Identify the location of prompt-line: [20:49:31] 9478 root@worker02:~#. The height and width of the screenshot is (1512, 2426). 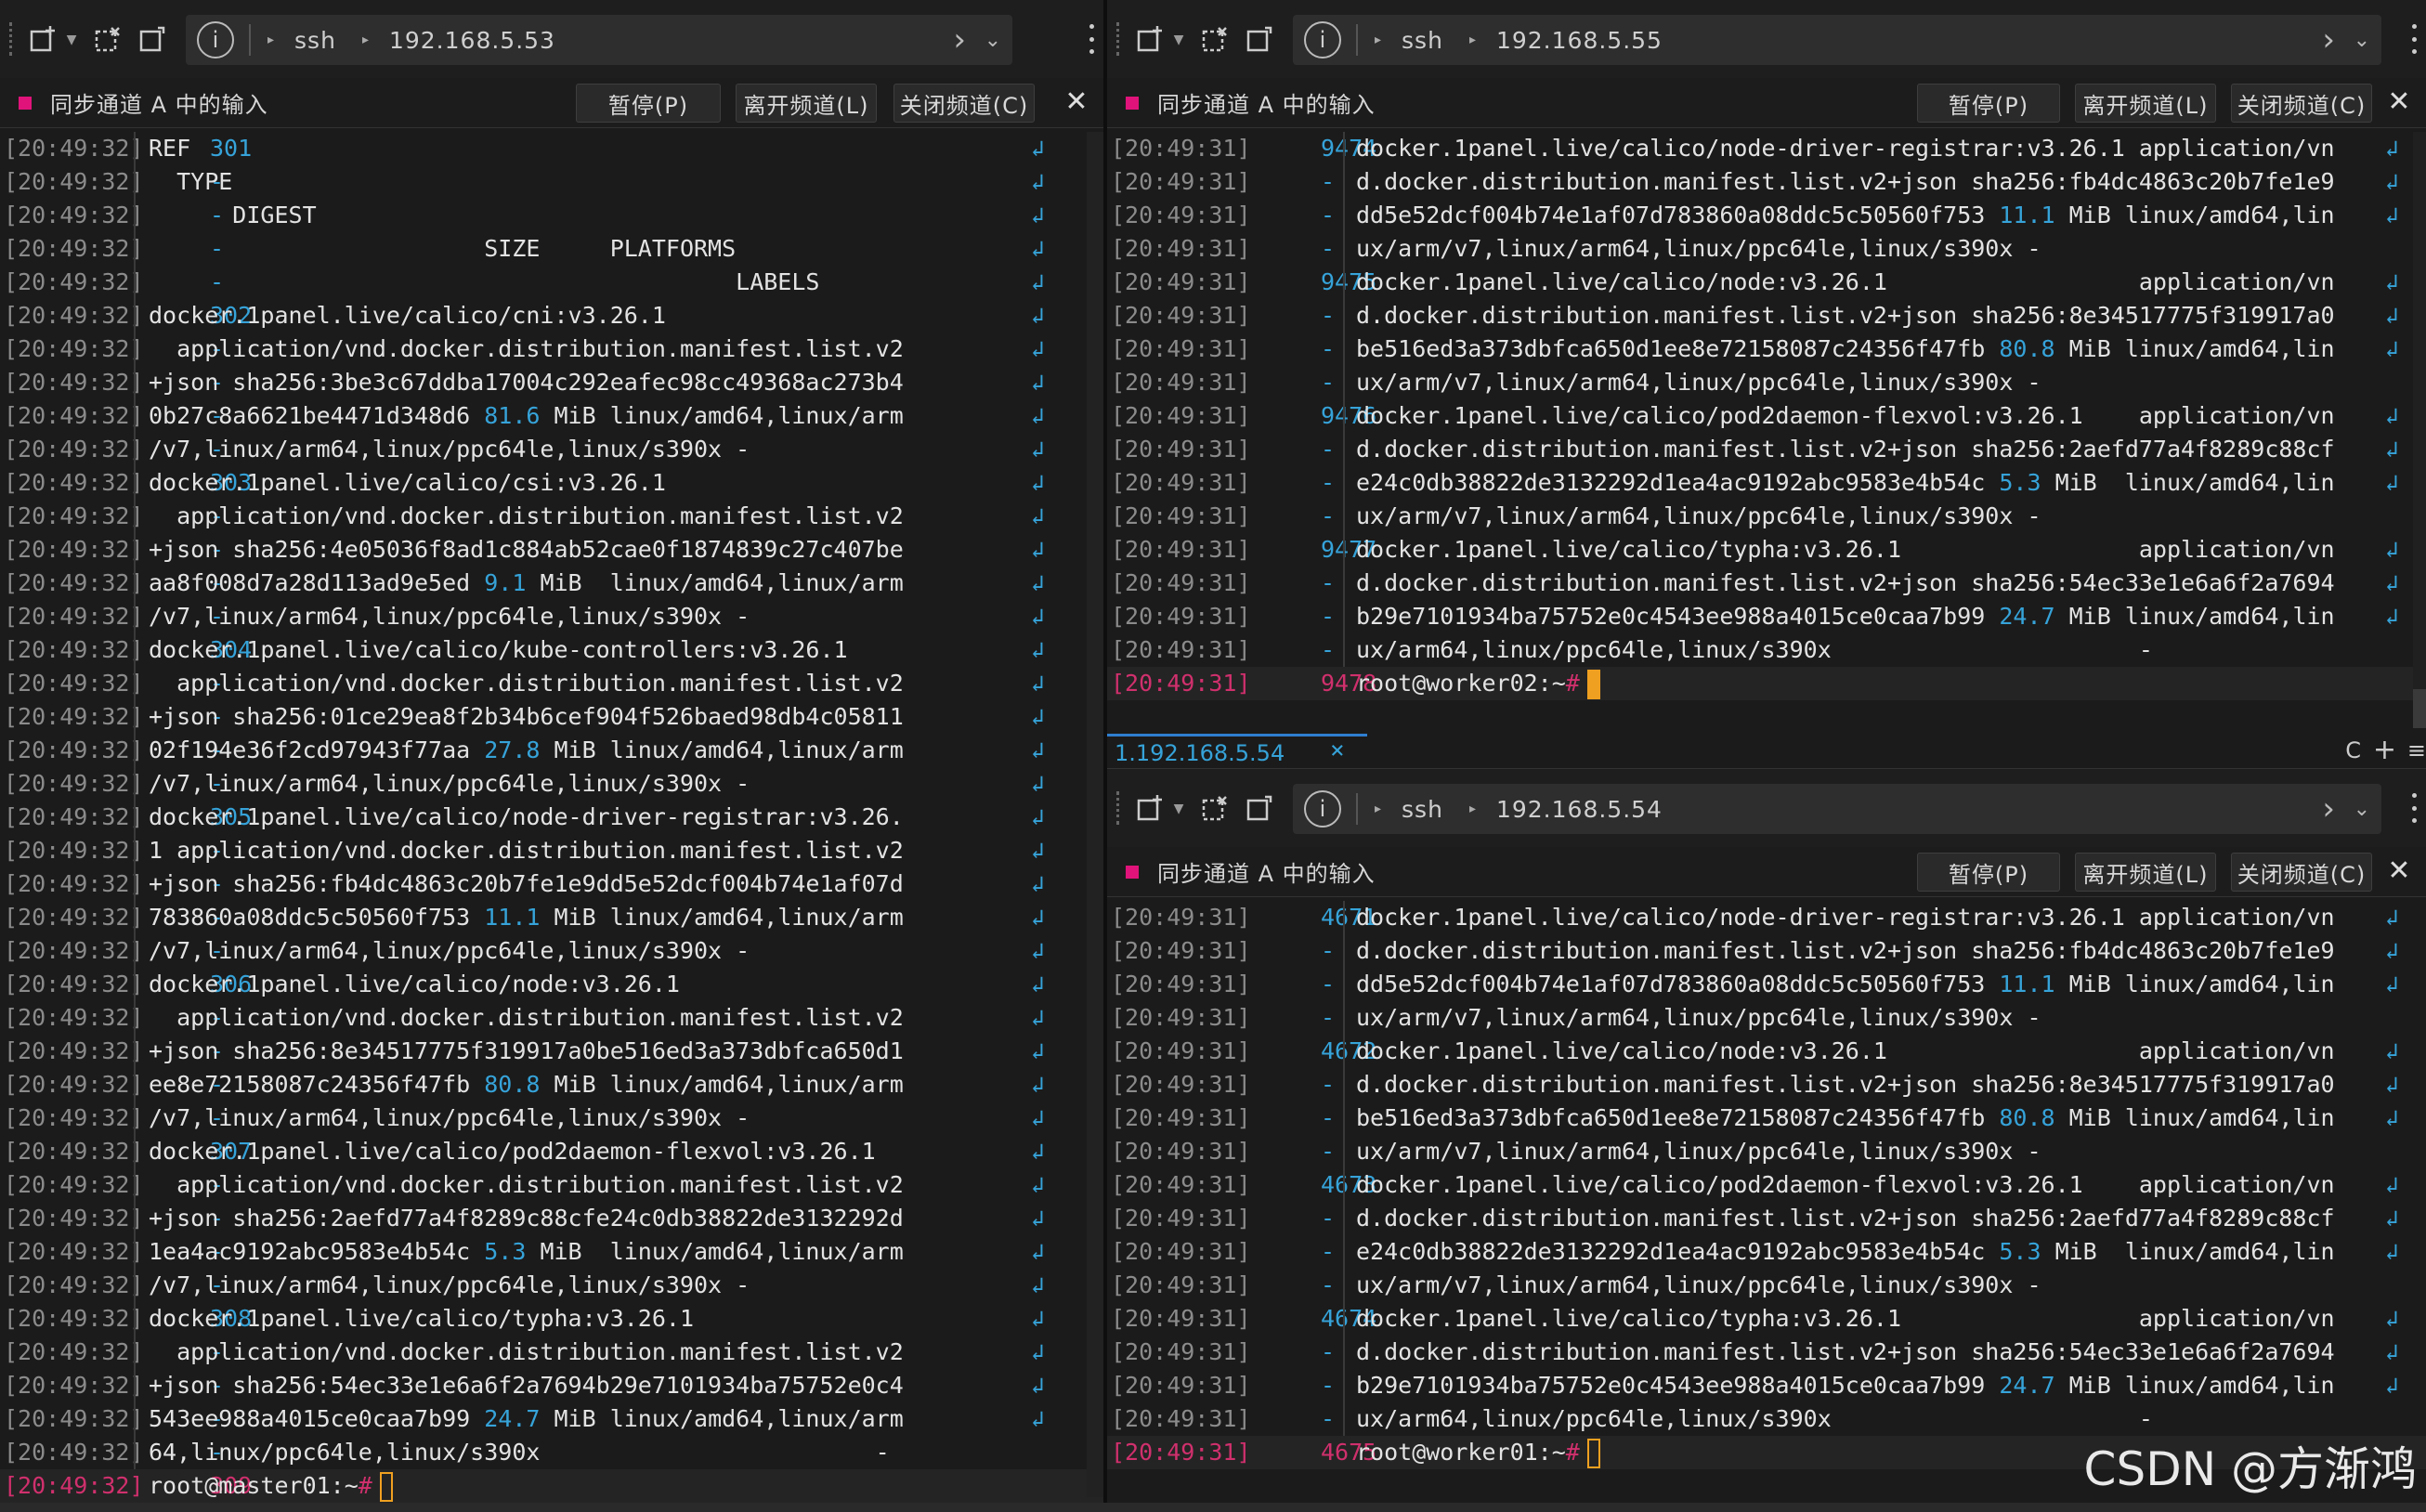
(1767, 683).